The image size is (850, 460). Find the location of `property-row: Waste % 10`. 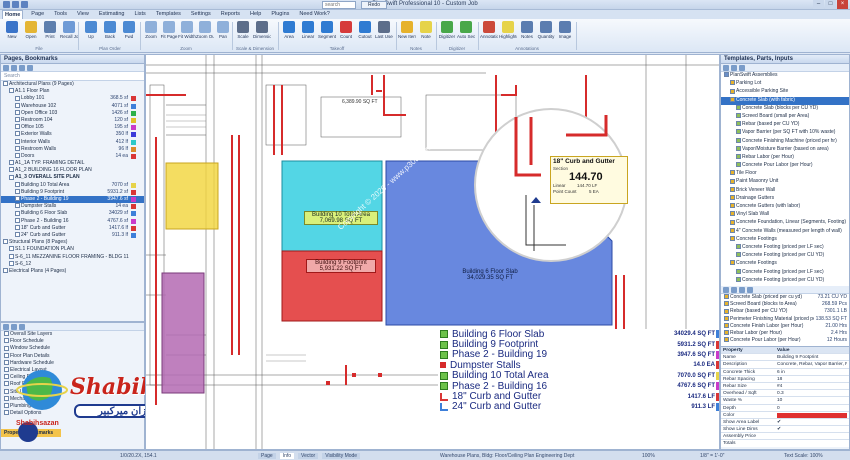

property-row: Waste % 10 is located at coordinates (785, 401).